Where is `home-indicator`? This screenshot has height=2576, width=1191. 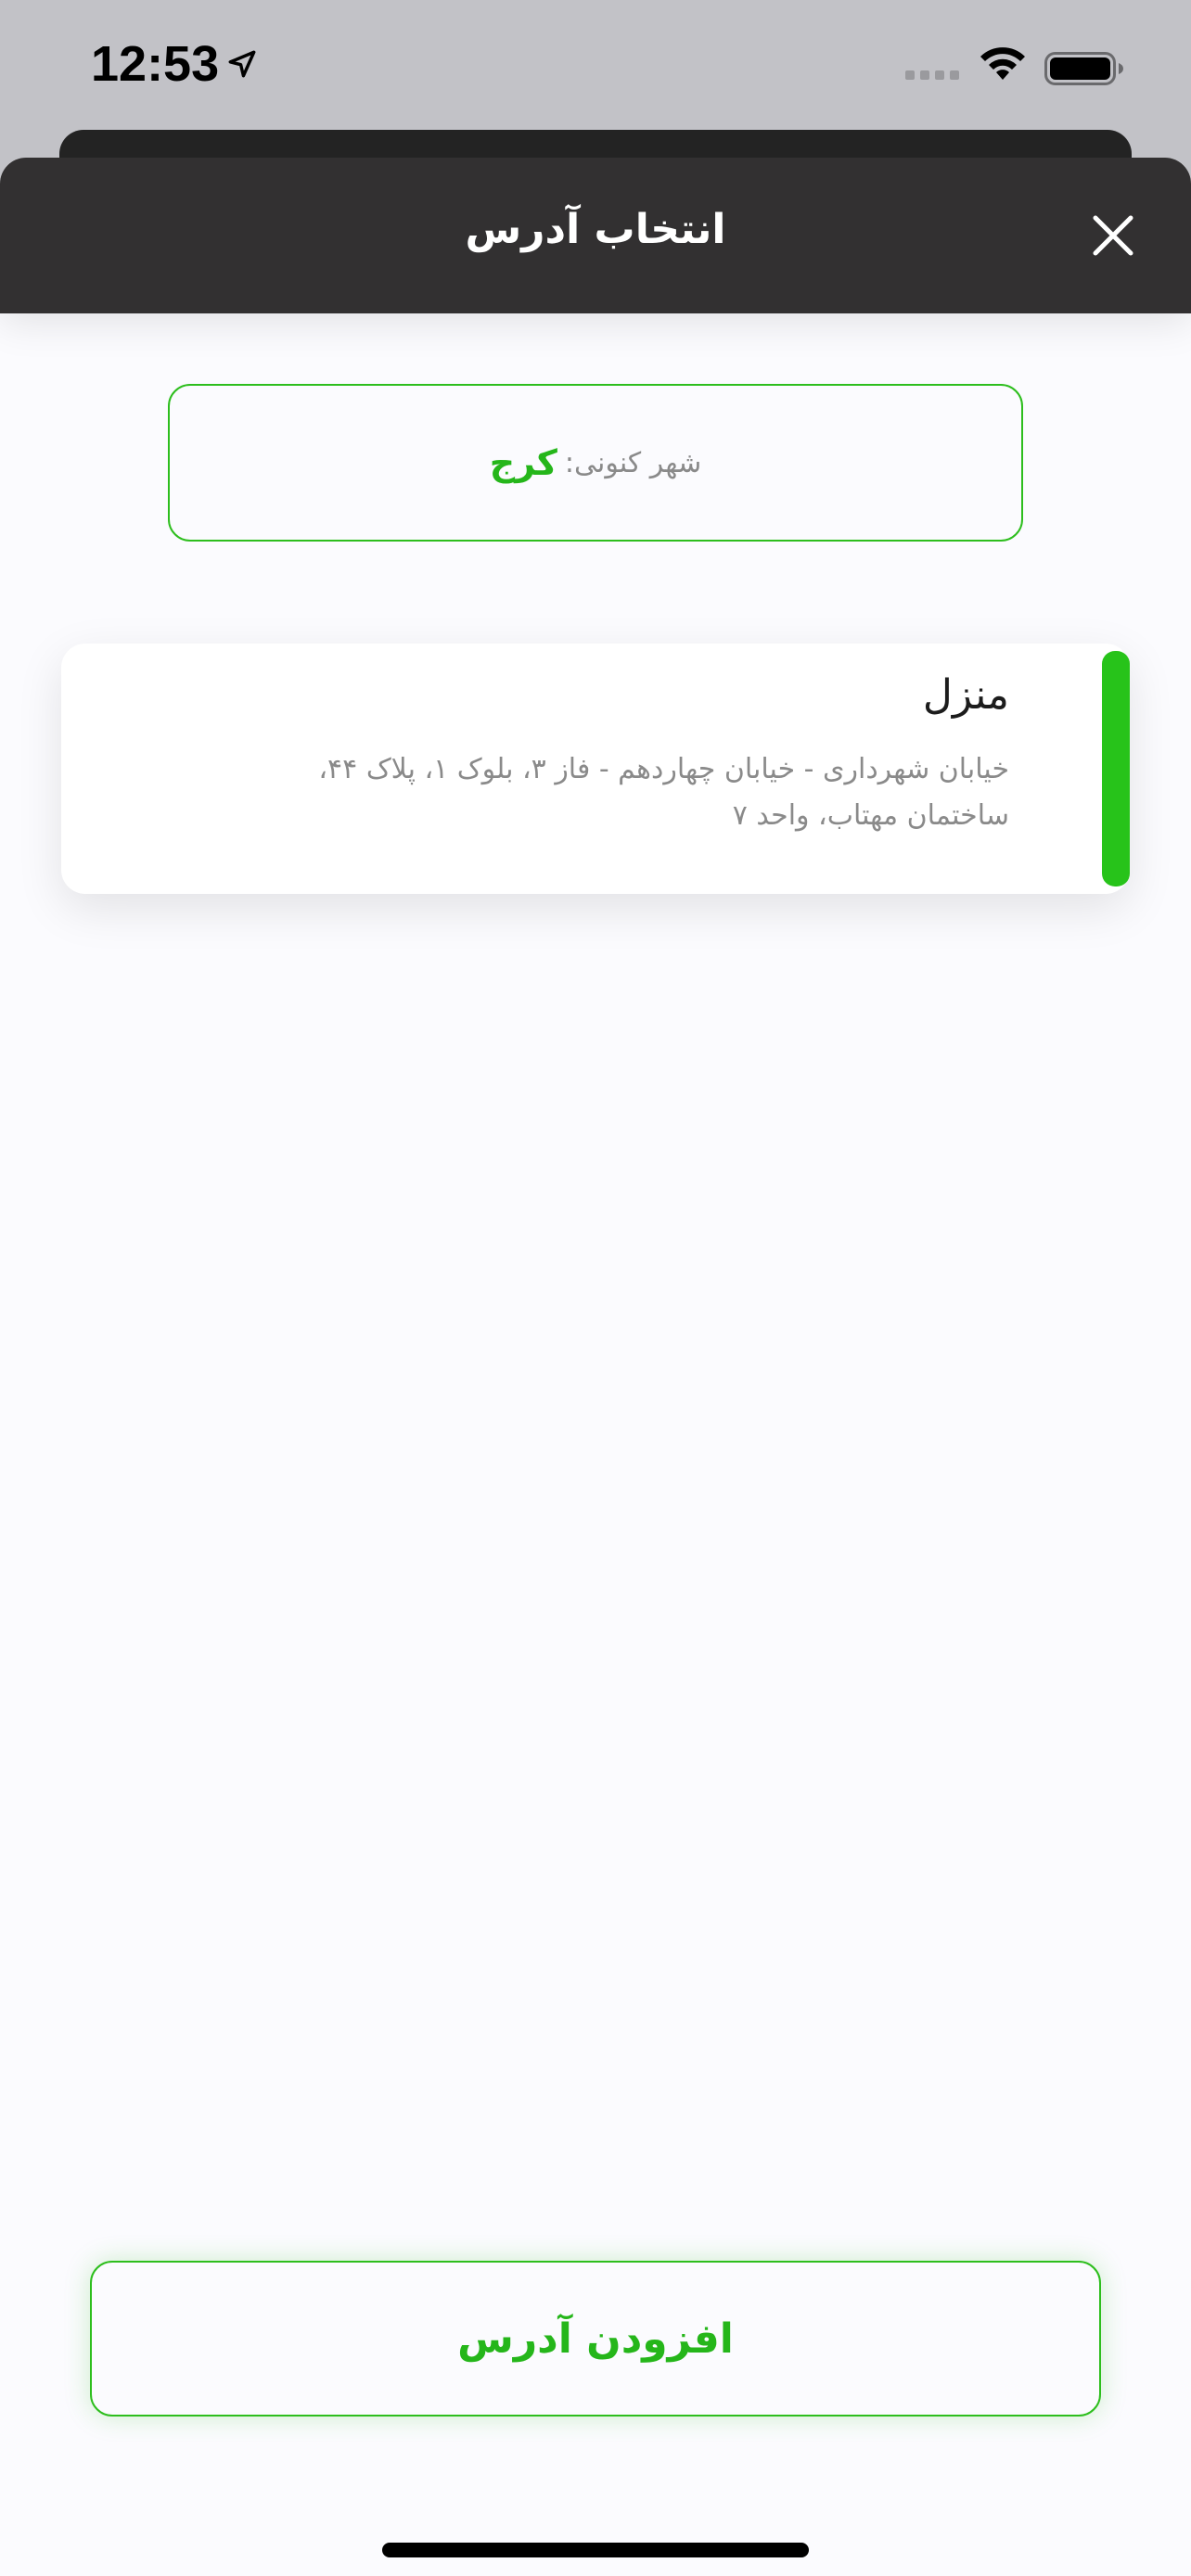
home-indicator is located at coordinates (595, 2550).